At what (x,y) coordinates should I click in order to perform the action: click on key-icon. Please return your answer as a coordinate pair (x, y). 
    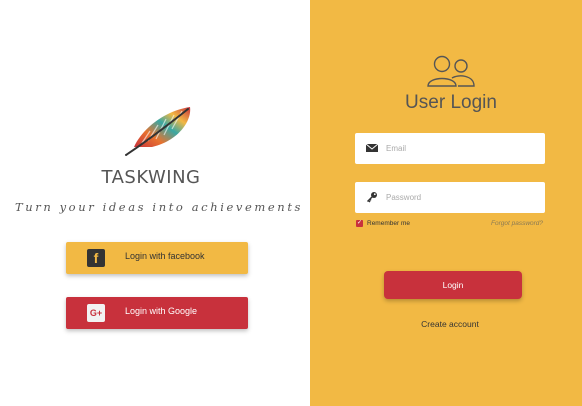
    Looking at the image, I should click on (371, 197).